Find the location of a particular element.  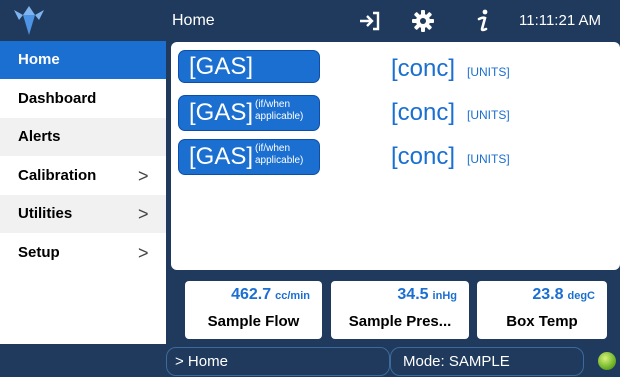

sidebar-item-setup: Setup > is located at coordinates (83, 253).